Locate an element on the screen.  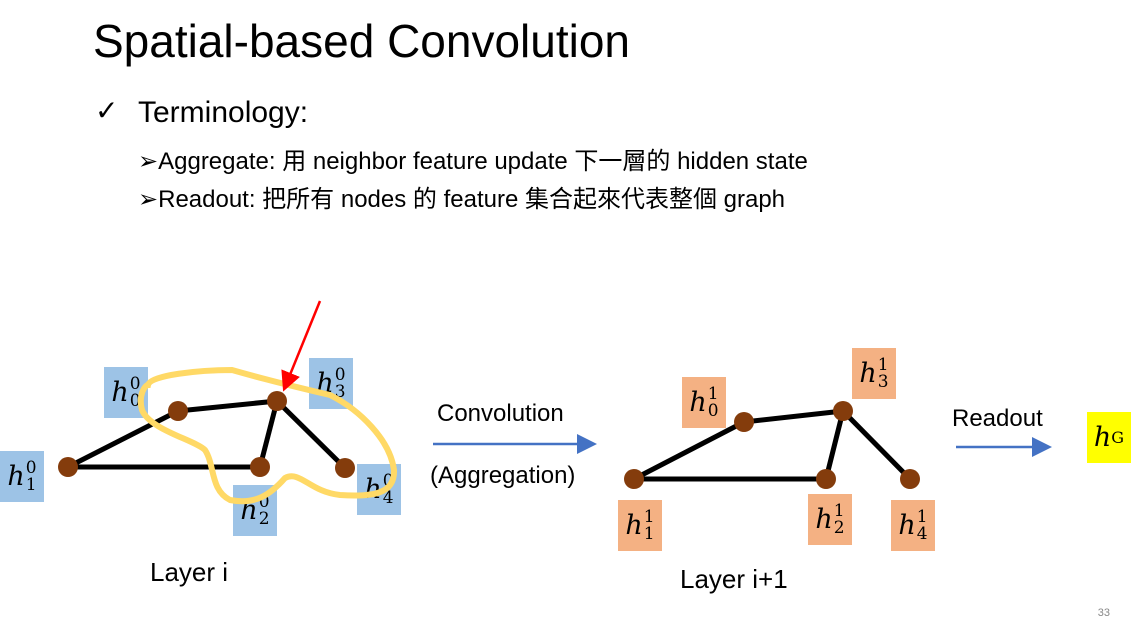
red-pointer-arrow is located at coordinates (301, 346).